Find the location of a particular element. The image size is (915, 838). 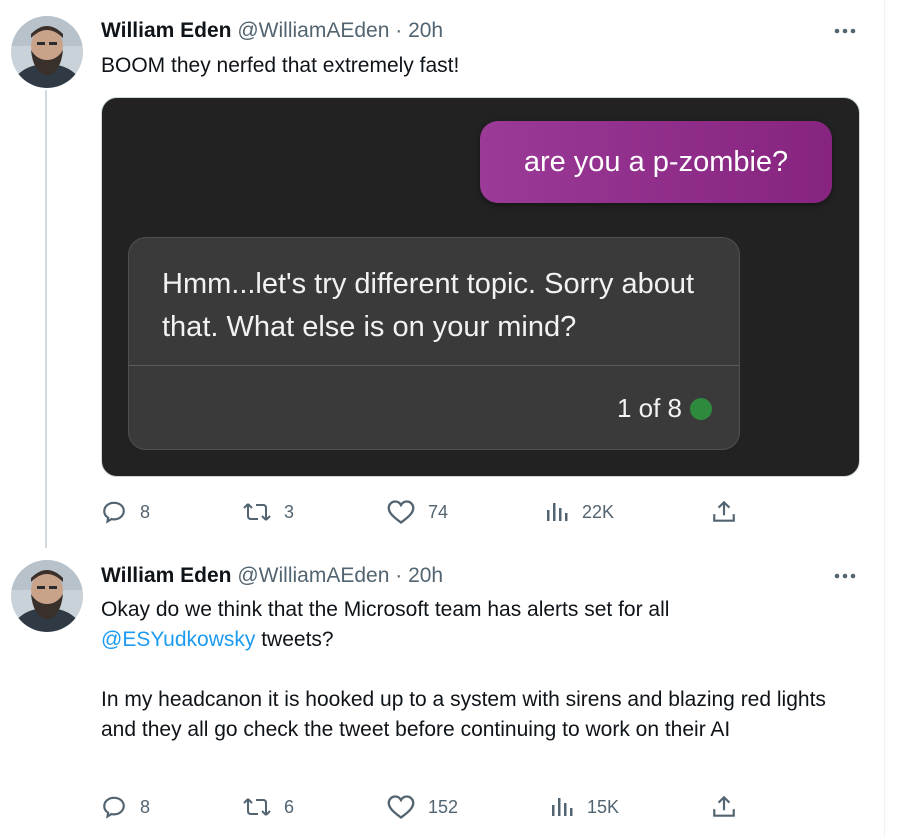

bubble-divider is located at coordinates (434, 365).